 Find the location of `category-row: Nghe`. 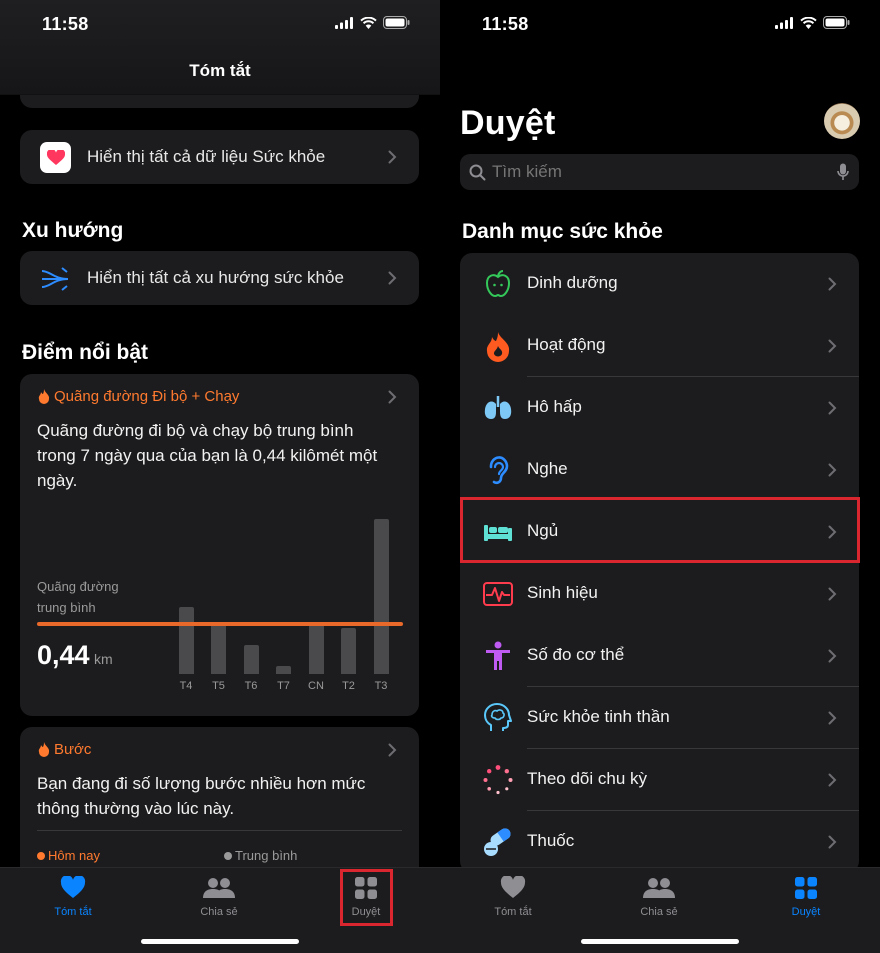

category-row: Nghe is located at coordinates (659, 470).